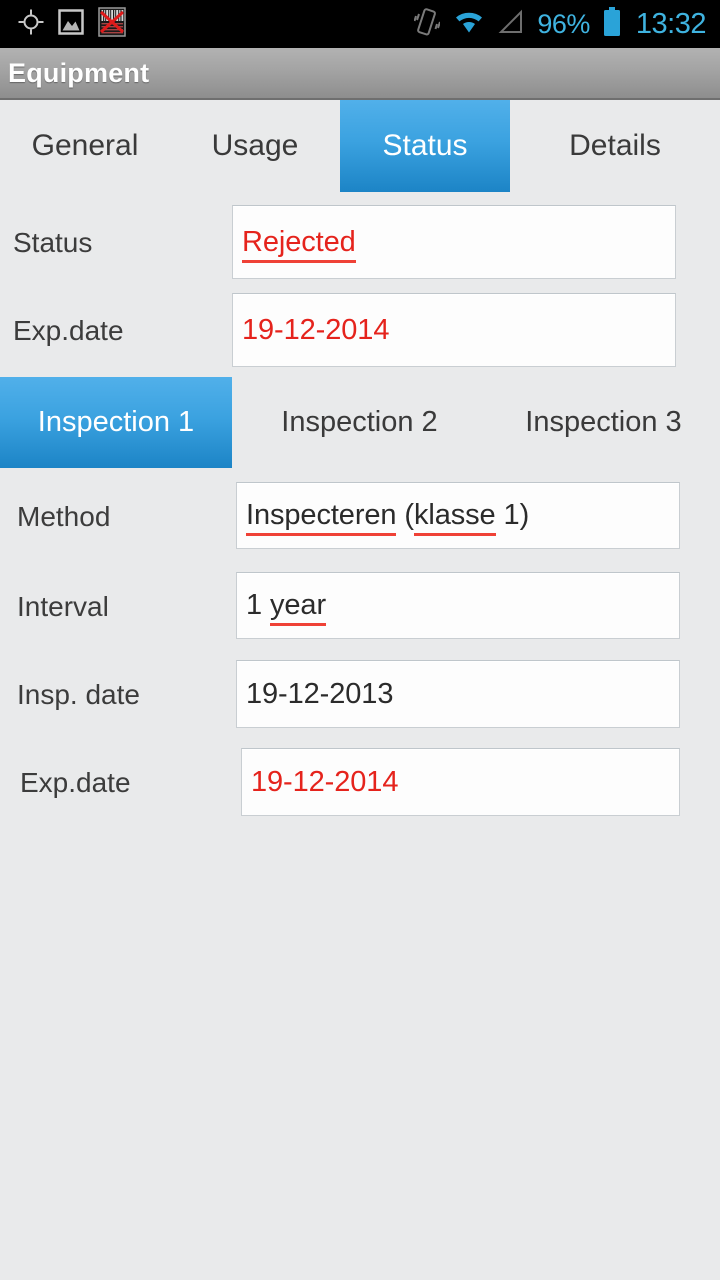 Image resolution: width=720 pixels, height=1280 pixels. What do you see at coordinates (360, 74) in the screenshot?
I see `app-title-bar: Equipment` at bounding box center [360, 74].